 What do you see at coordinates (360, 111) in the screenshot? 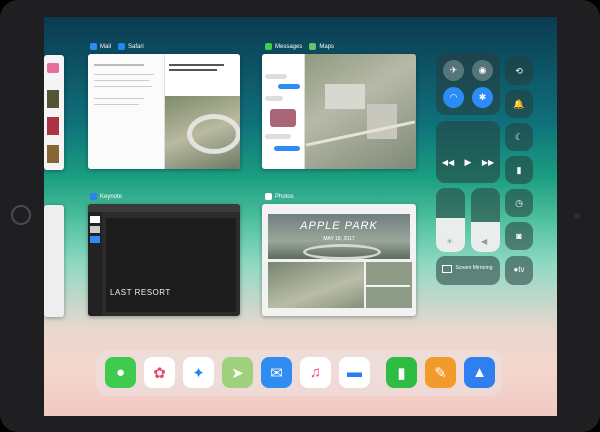
I see `maps-pane` at bounding box center [360, 111].